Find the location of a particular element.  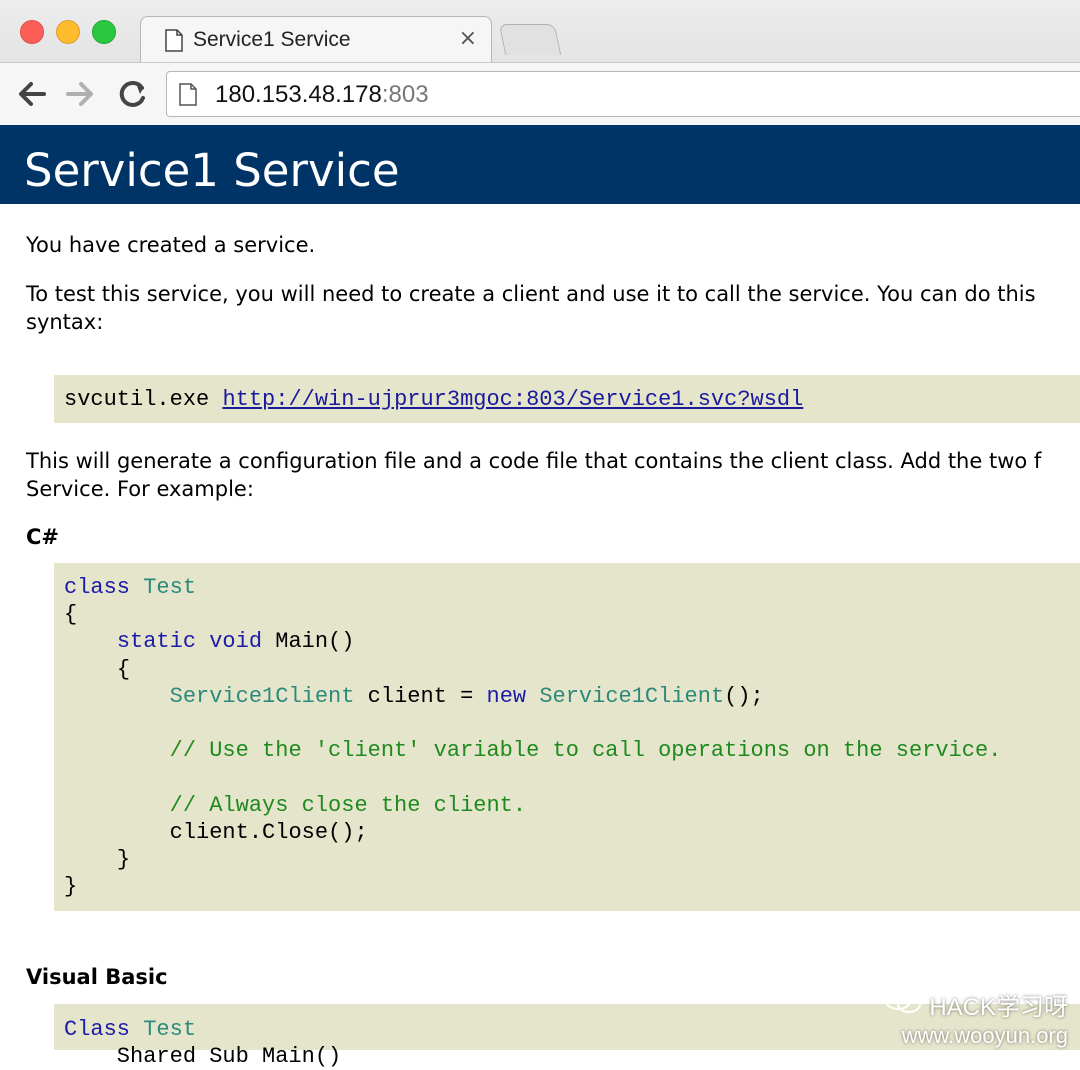

forward-arrow-icon is located at coordinates (81, 94).